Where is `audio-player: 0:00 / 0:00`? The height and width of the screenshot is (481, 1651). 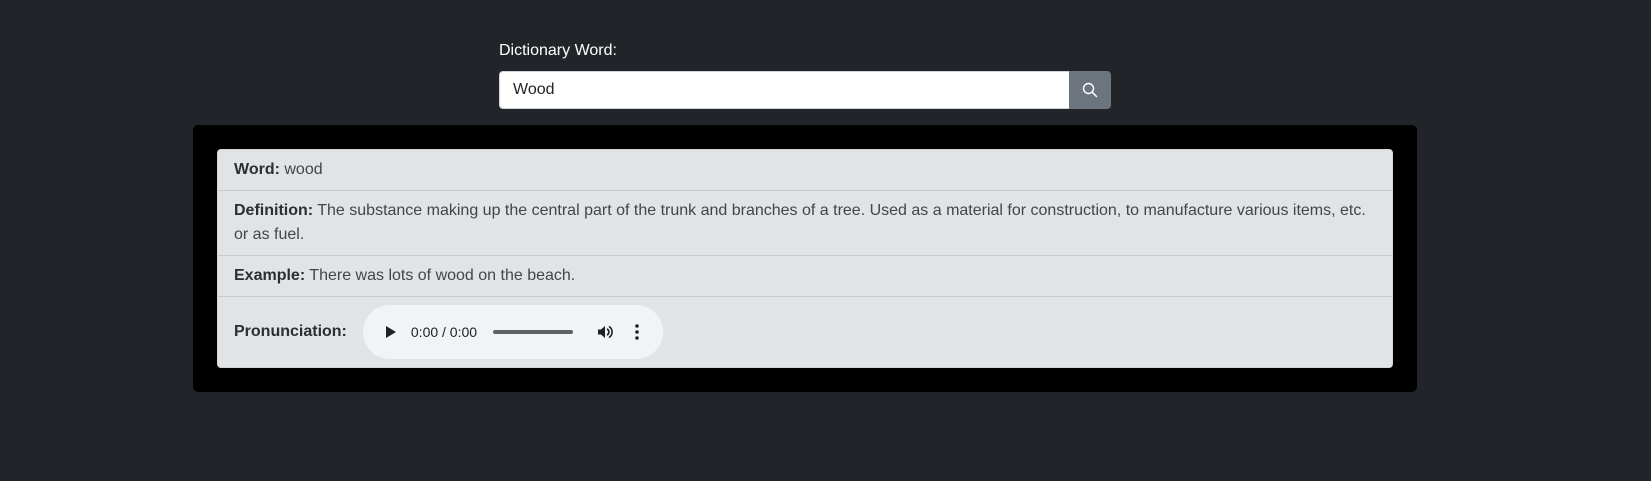
audio-player: 0:00 / 0:00 is located at coordinates (512, 332).